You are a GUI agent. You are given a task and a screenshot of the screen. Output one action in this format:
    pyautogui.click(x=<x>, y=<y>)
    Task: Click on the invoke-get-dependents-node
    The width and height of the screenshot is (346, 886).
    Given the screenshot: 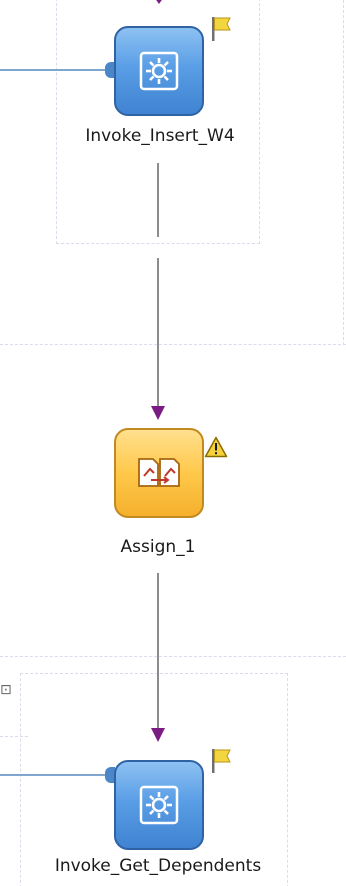 What is the action you would take?
    pyautogui.click(x=159, y=805)
    